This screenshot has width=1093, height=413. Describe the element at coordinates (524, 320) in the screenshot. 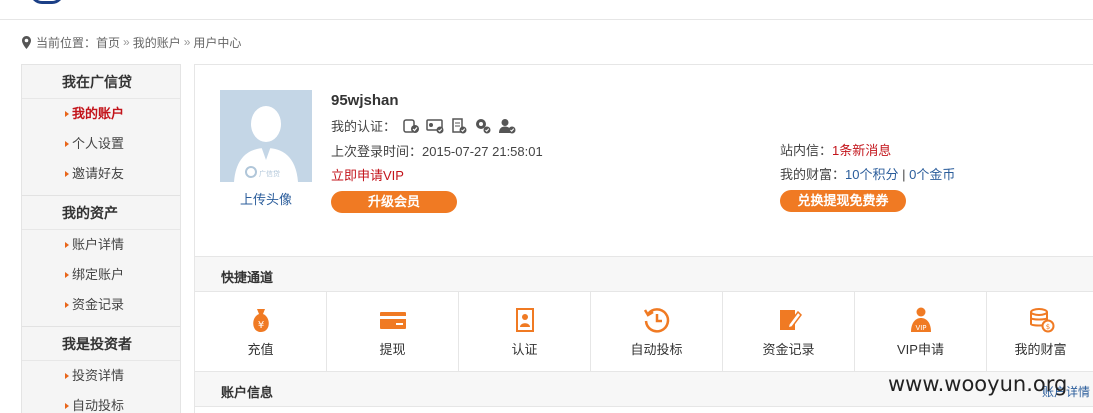

I see `id-badge-icon` at that location.